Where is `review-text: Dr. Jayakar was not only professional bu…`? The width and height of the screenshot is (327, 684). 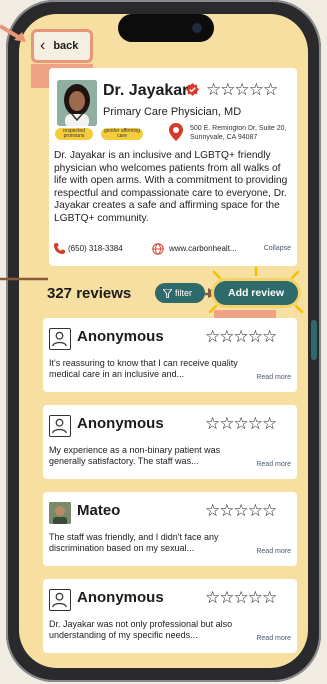 review-text: Dr. Jayakar was not only professional bu… is located at coordinates (141, 629).